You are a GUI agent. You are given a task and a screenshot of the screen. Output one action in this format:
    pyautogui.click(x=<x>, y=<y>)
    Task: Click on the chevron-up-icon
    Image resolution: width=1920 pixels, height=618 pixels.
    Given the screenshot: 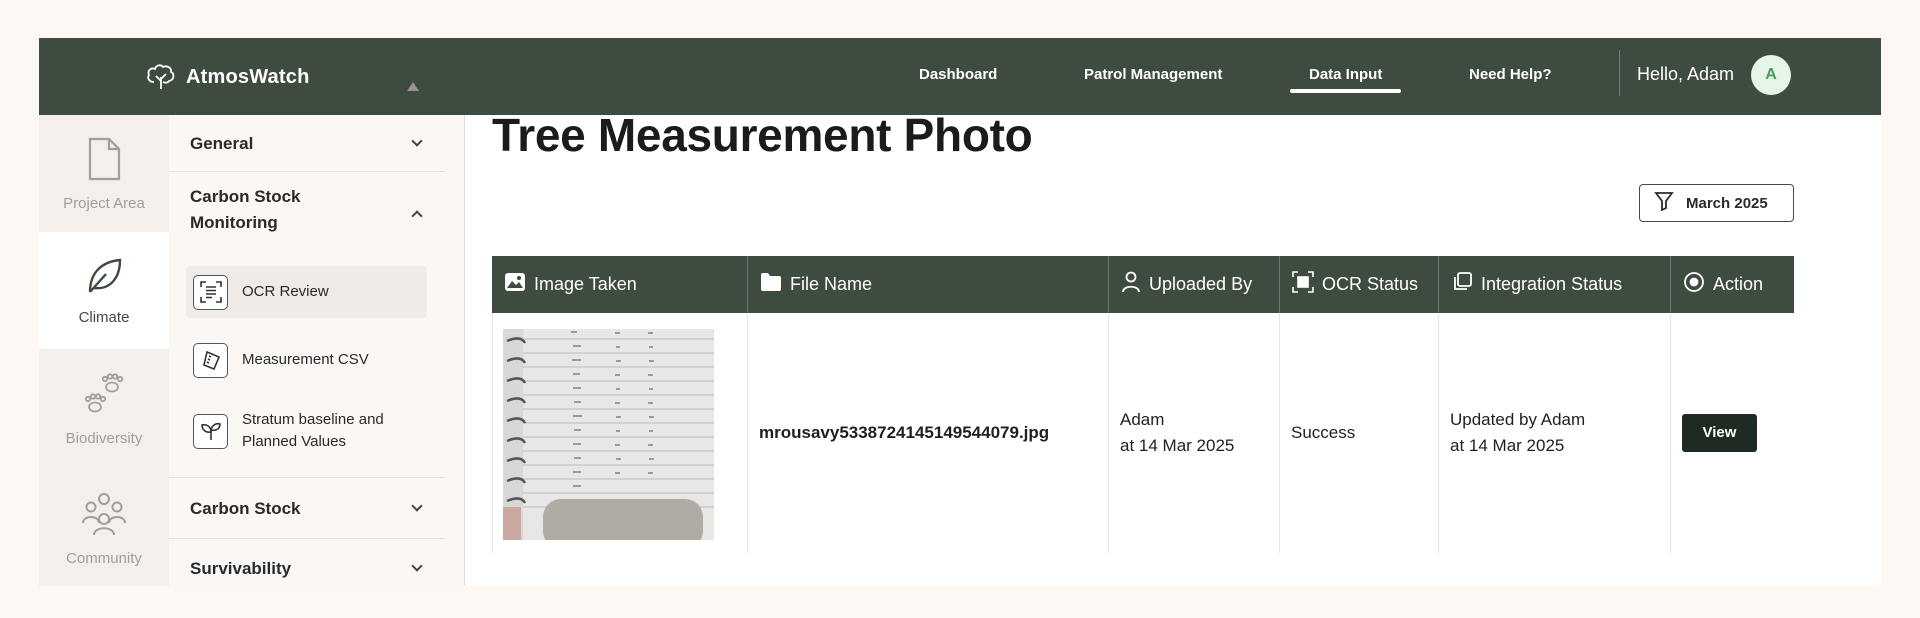 What is the action you would take?
    pyautogui.click(x=417, y=216)
    